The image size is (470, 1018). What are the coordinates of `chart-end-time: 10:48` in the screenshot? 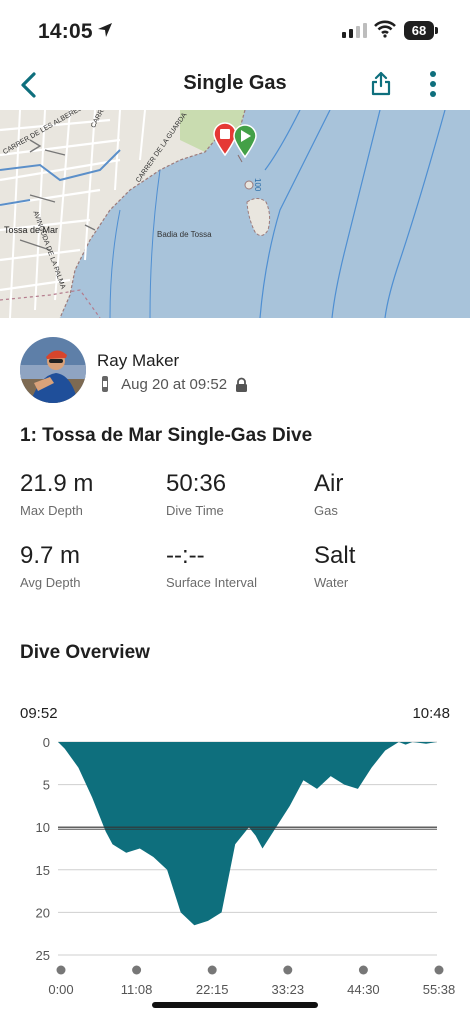 It's located at (431, 713).